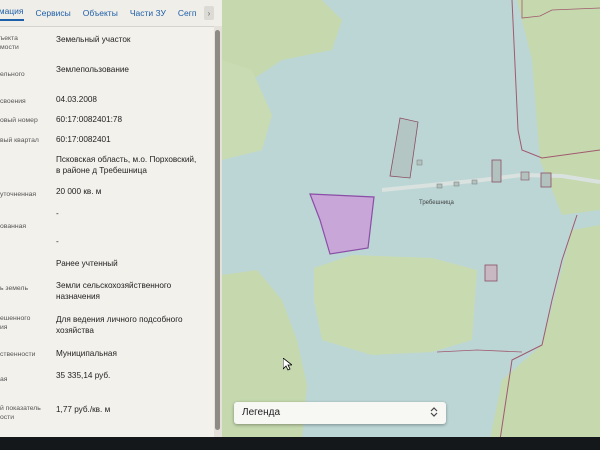 The height and width of the screenshot is (450, 600). I want to click on row-label: ованная, so click(13, 226).